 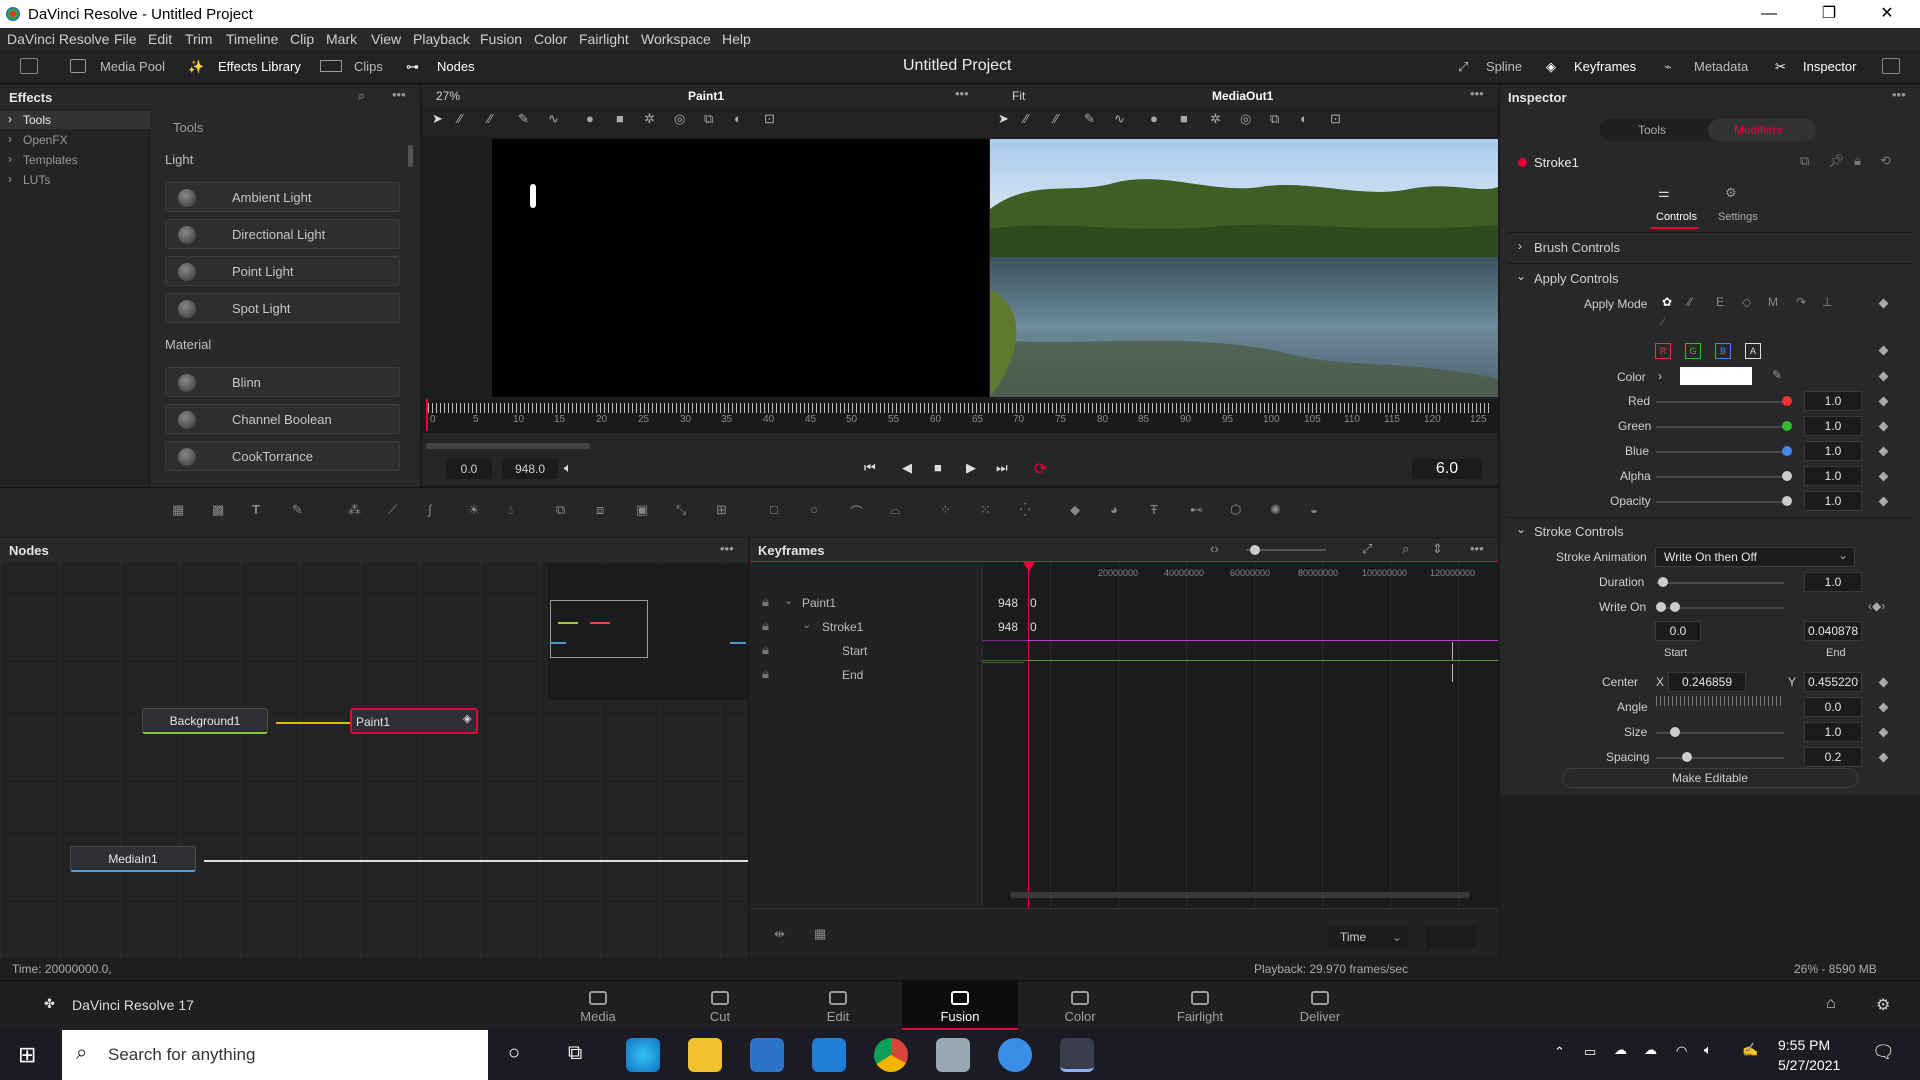 What do you see at coordinates (814, 509) in the screenshot?
I see `ellipse-mask-icon: ○` at bounding box center [814, 509].